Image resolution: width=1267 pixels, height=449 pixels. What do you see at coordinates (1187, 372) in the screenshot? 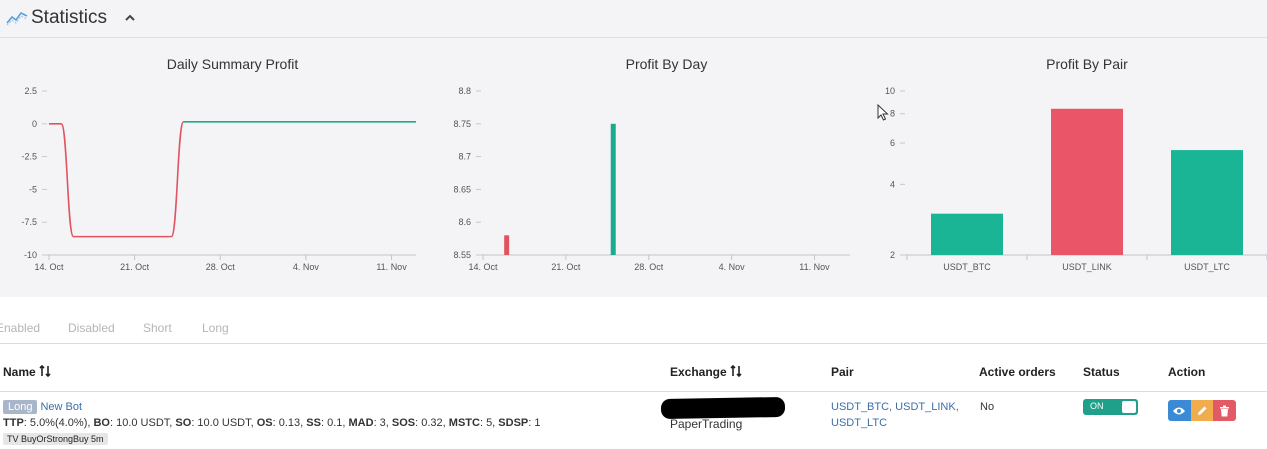
I see `column-header-action: Action` at bounding box center [1187, 372].